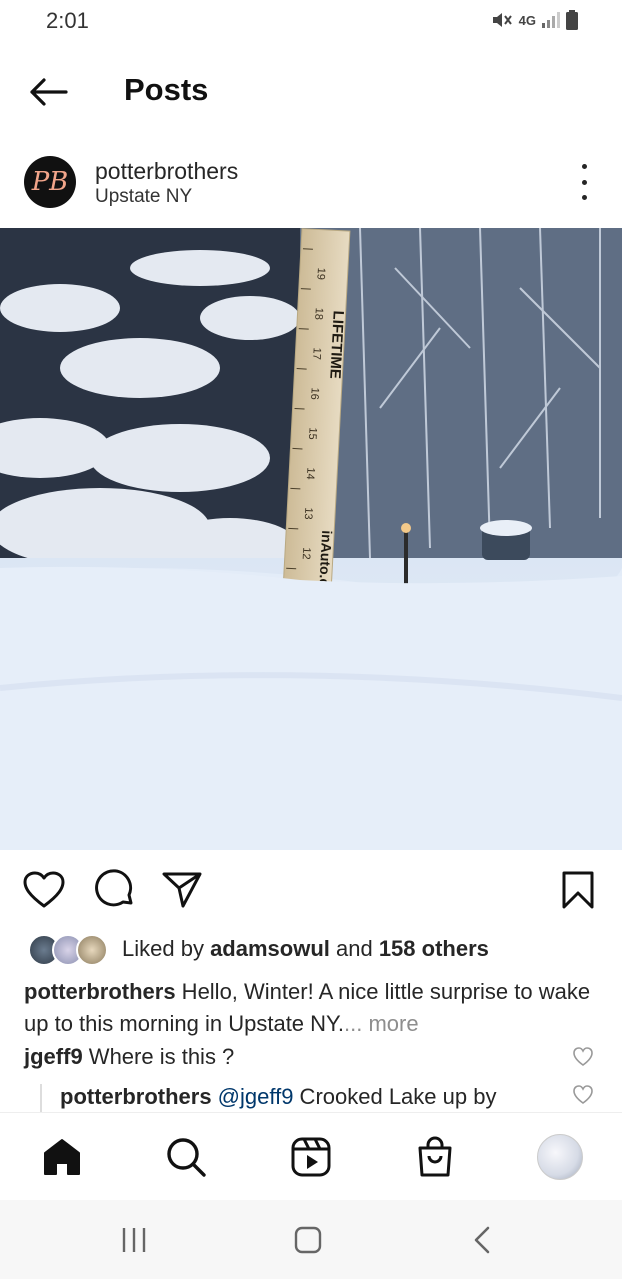 The height and width of the screenshot is (1279, 622). I want to click on nav-profile, so click(560, 1157).